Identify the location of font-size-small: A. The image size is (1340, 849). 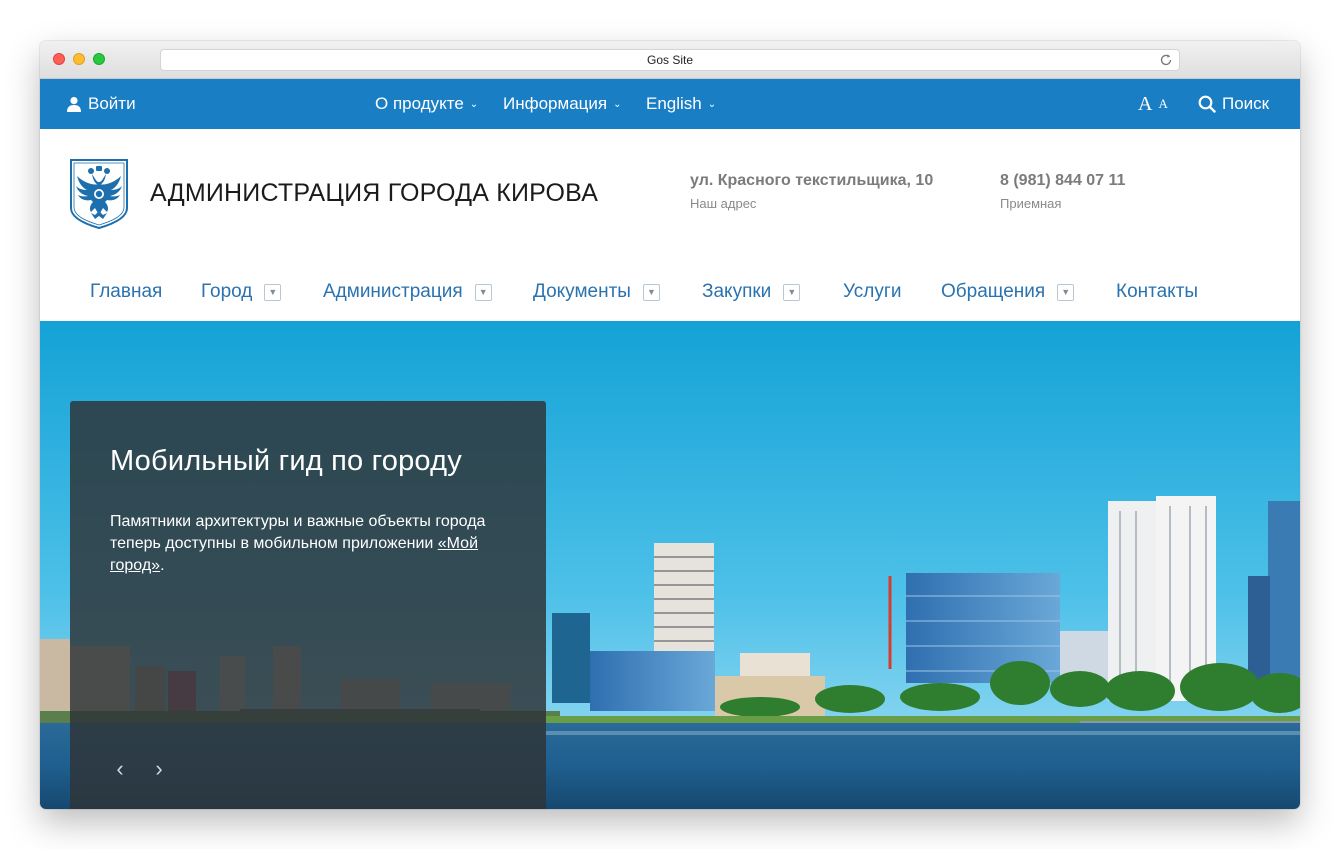
(1163, 103).